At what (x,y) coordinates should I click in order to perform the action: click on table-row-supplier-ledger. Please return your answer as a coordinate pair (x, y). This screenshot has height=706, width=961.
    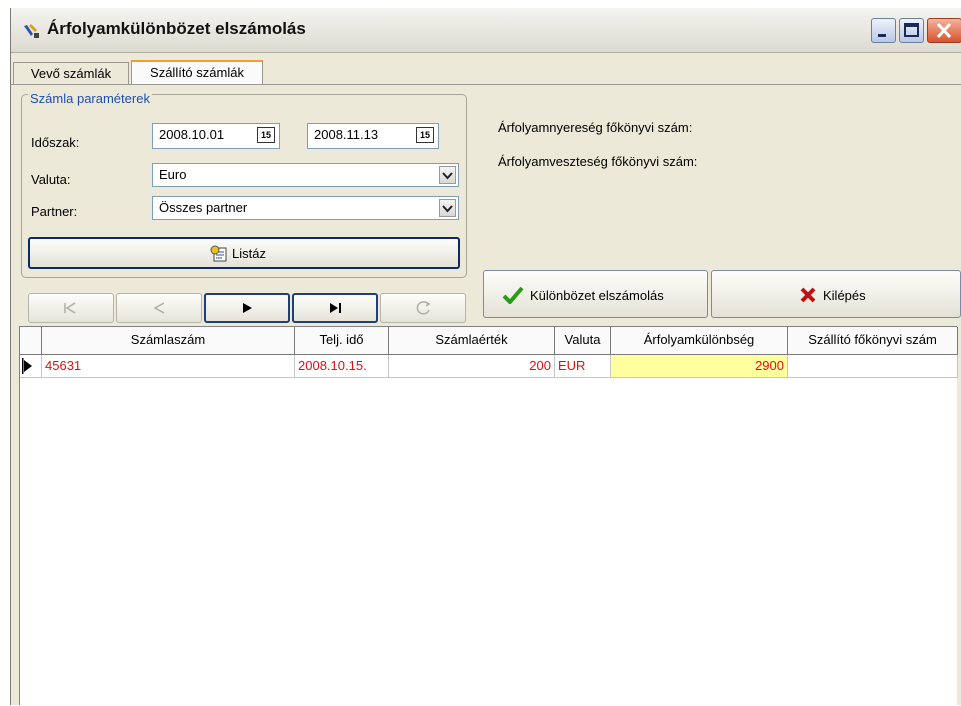
    Looking at the image, I should click on (873, 366).